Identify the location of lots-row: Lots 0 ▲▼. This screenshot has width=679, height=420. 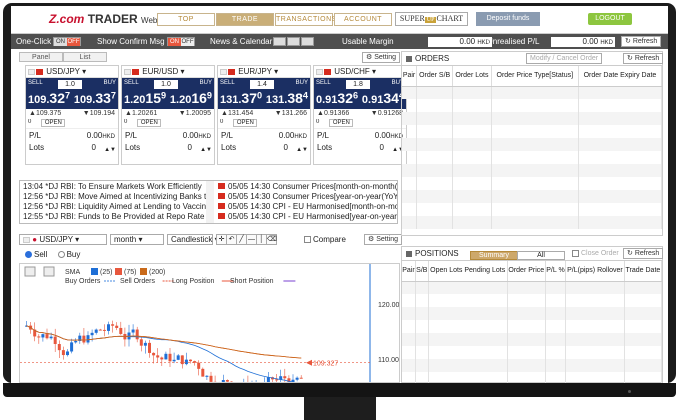
(360, 148).